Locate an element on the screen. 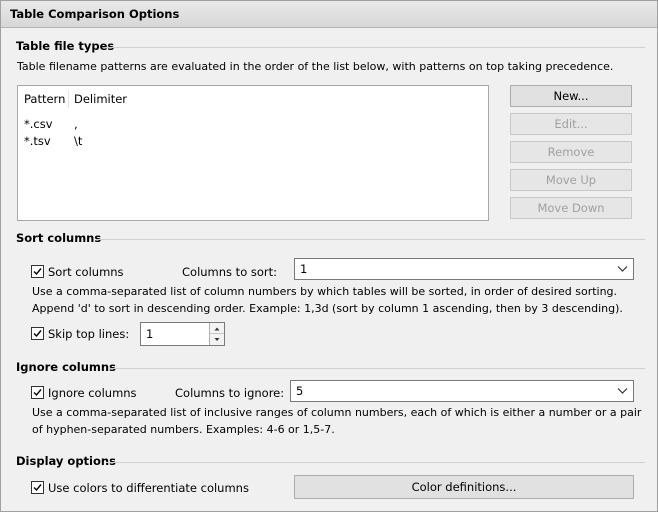 Image resolution: width=658 pixels, height=512 pixels. column-header-pattern: Pattern is located at coordinates (44, 99).